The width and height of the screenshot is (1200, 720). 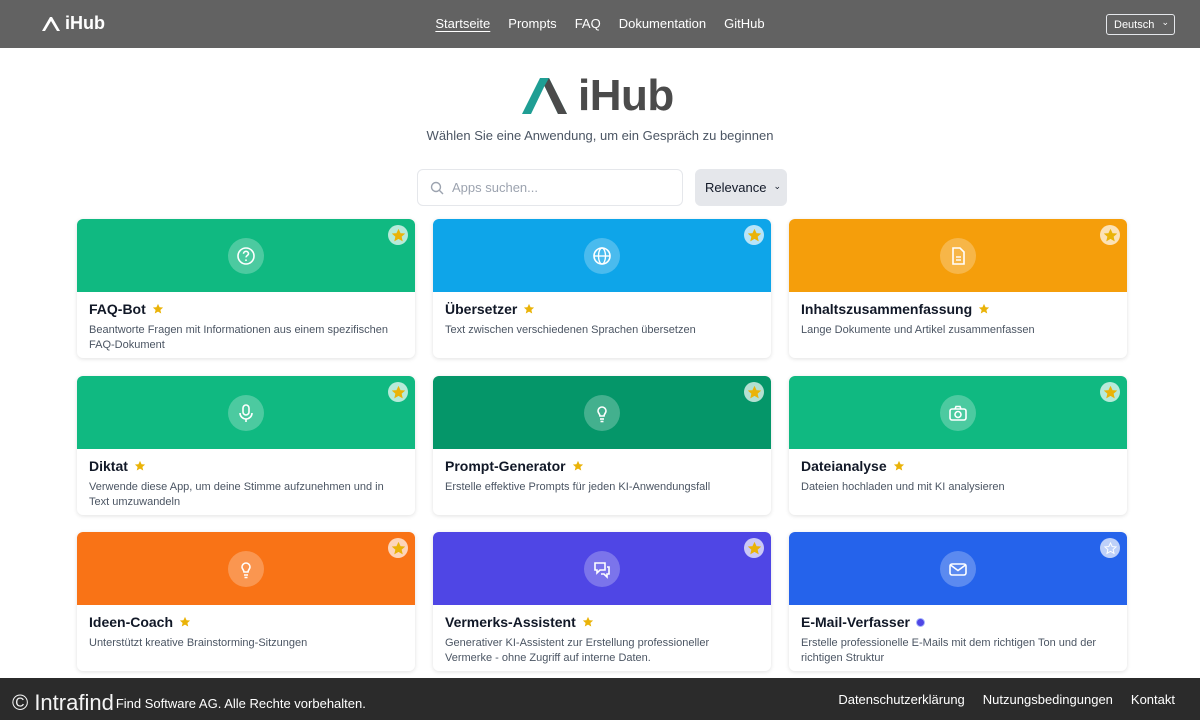 What do you see at coordinates (901, 699) in the screenshot?
I see `footer-link-privacy: Datenschutzerklärung` at bounding box center [901, 699].